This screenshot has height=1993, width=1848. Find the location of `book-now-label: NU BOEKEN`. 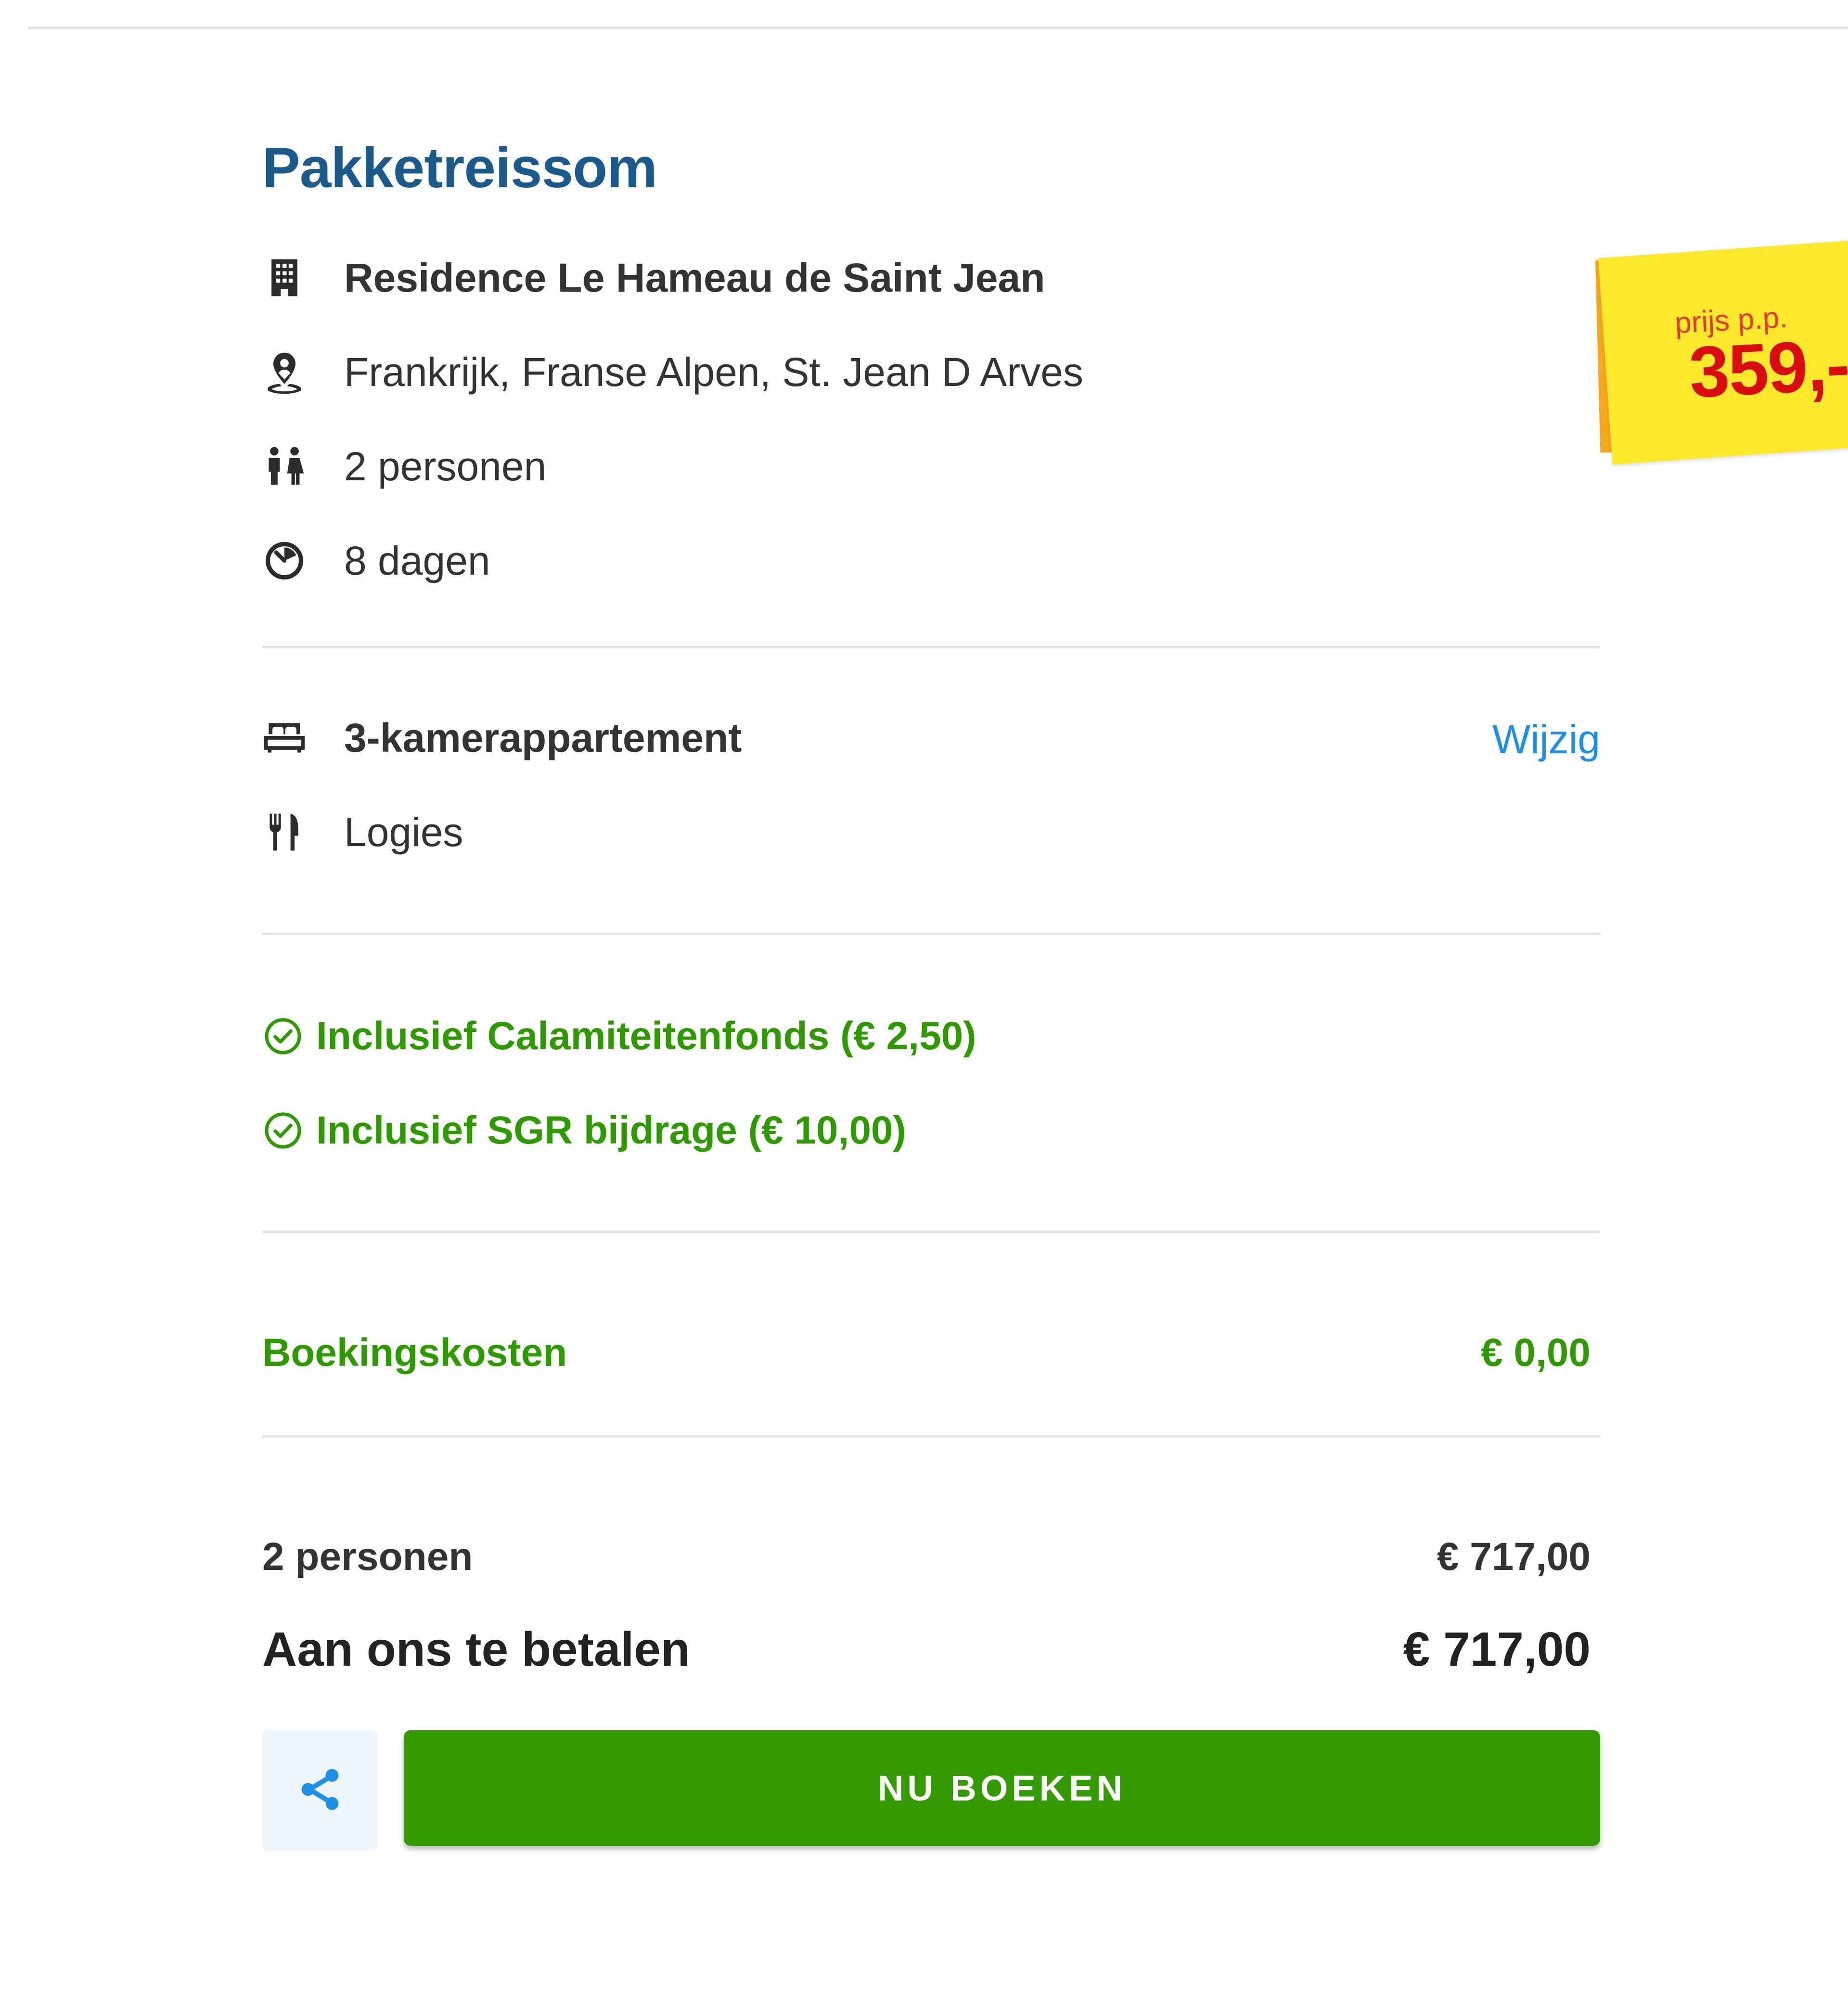

book-now-label: NU BOEKEN is located at coordinates (1002, 1788).